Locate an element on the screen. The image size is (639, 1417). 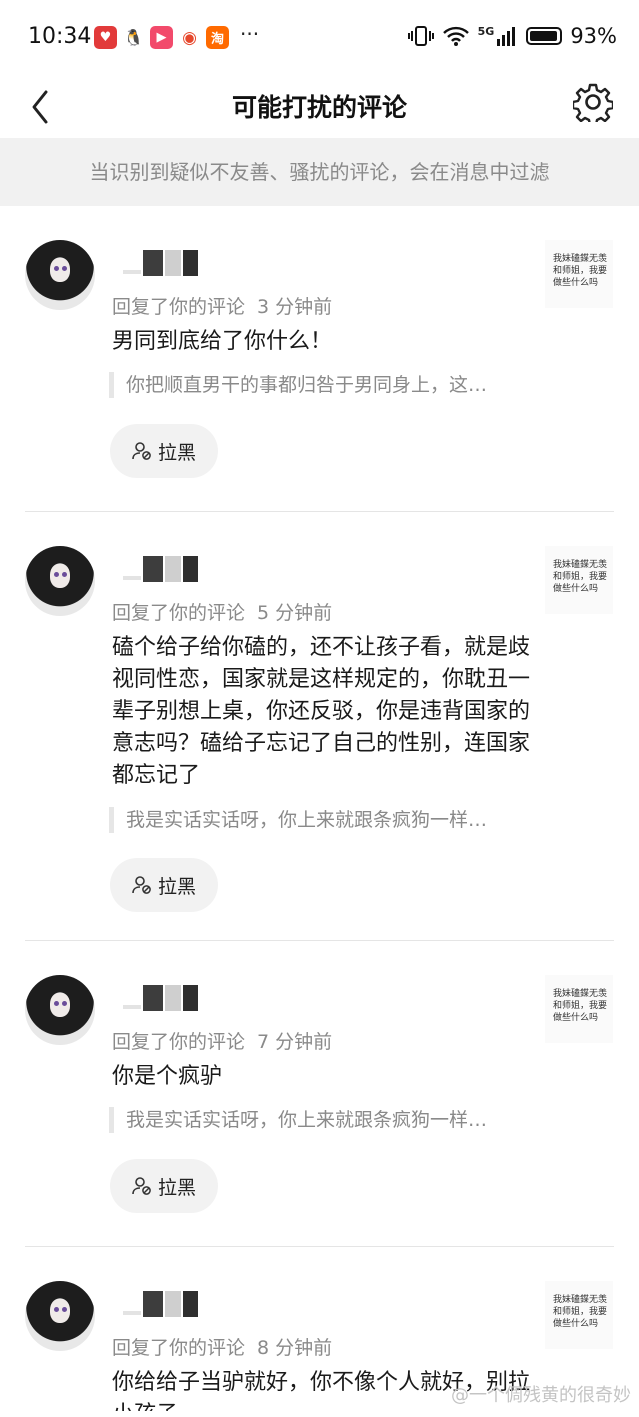
video-play-icon: ▶ is located at coordinates (161, 37).